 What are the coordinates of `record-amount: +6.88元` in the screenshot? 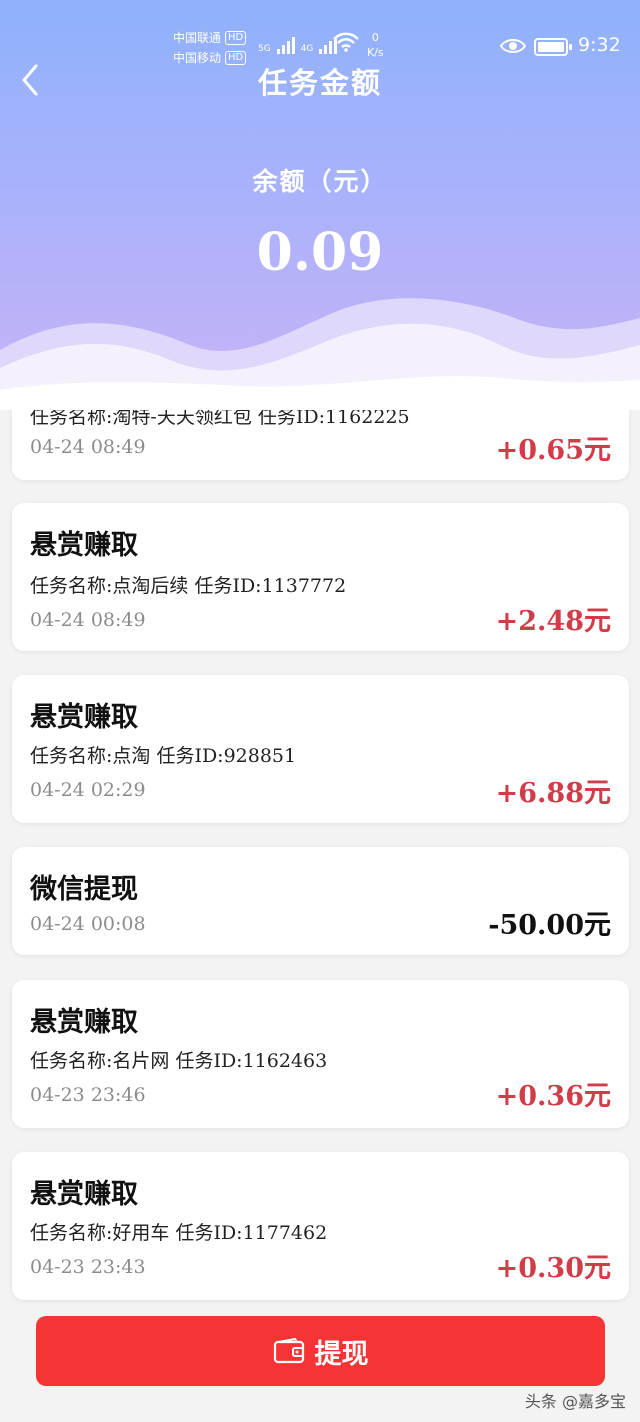 It's located at (553, 793).